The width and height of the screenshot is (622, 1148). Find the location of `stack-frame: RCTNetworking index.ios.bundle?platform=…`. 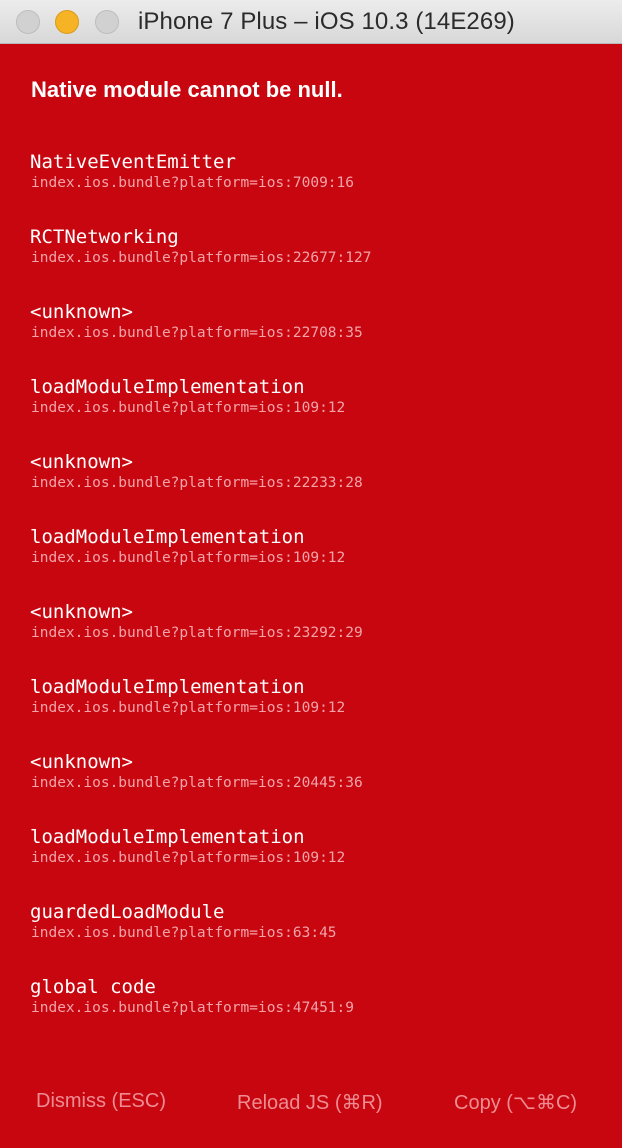

stack-frame: RCTNetworking index.ios.bundle?platform=… is located at coordinates (315, 262).